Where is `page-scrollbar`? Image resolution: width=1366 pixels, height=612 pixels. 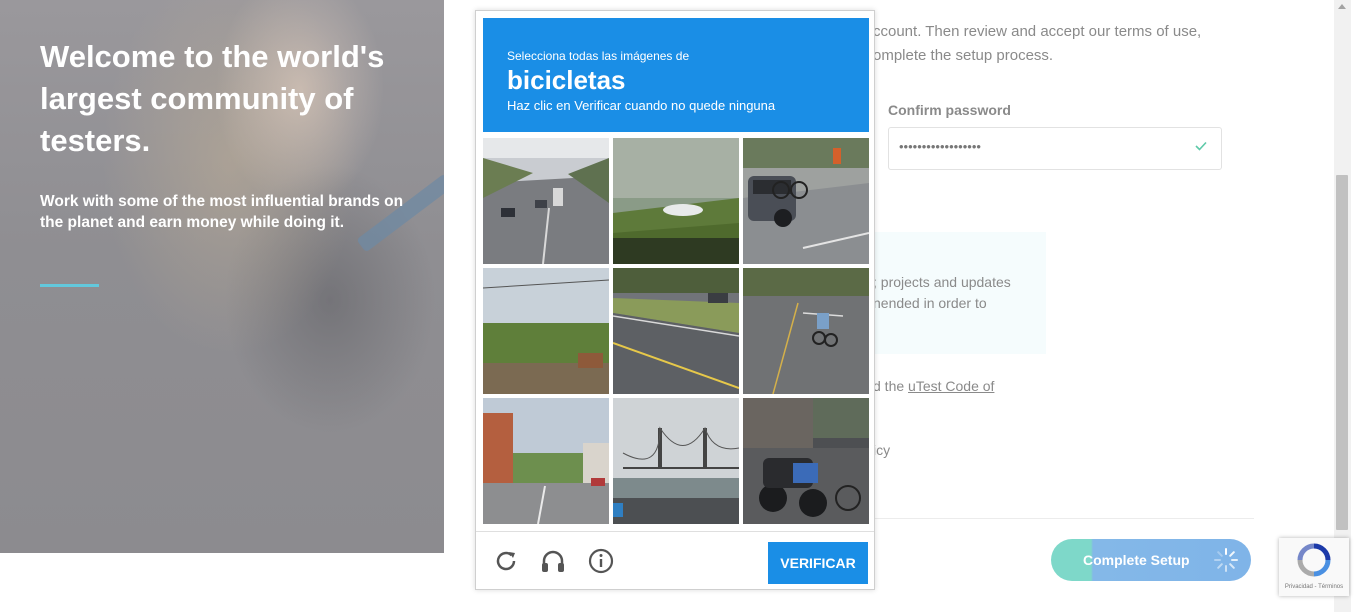
page-scrollbar is located at coordinates (1342, 306).